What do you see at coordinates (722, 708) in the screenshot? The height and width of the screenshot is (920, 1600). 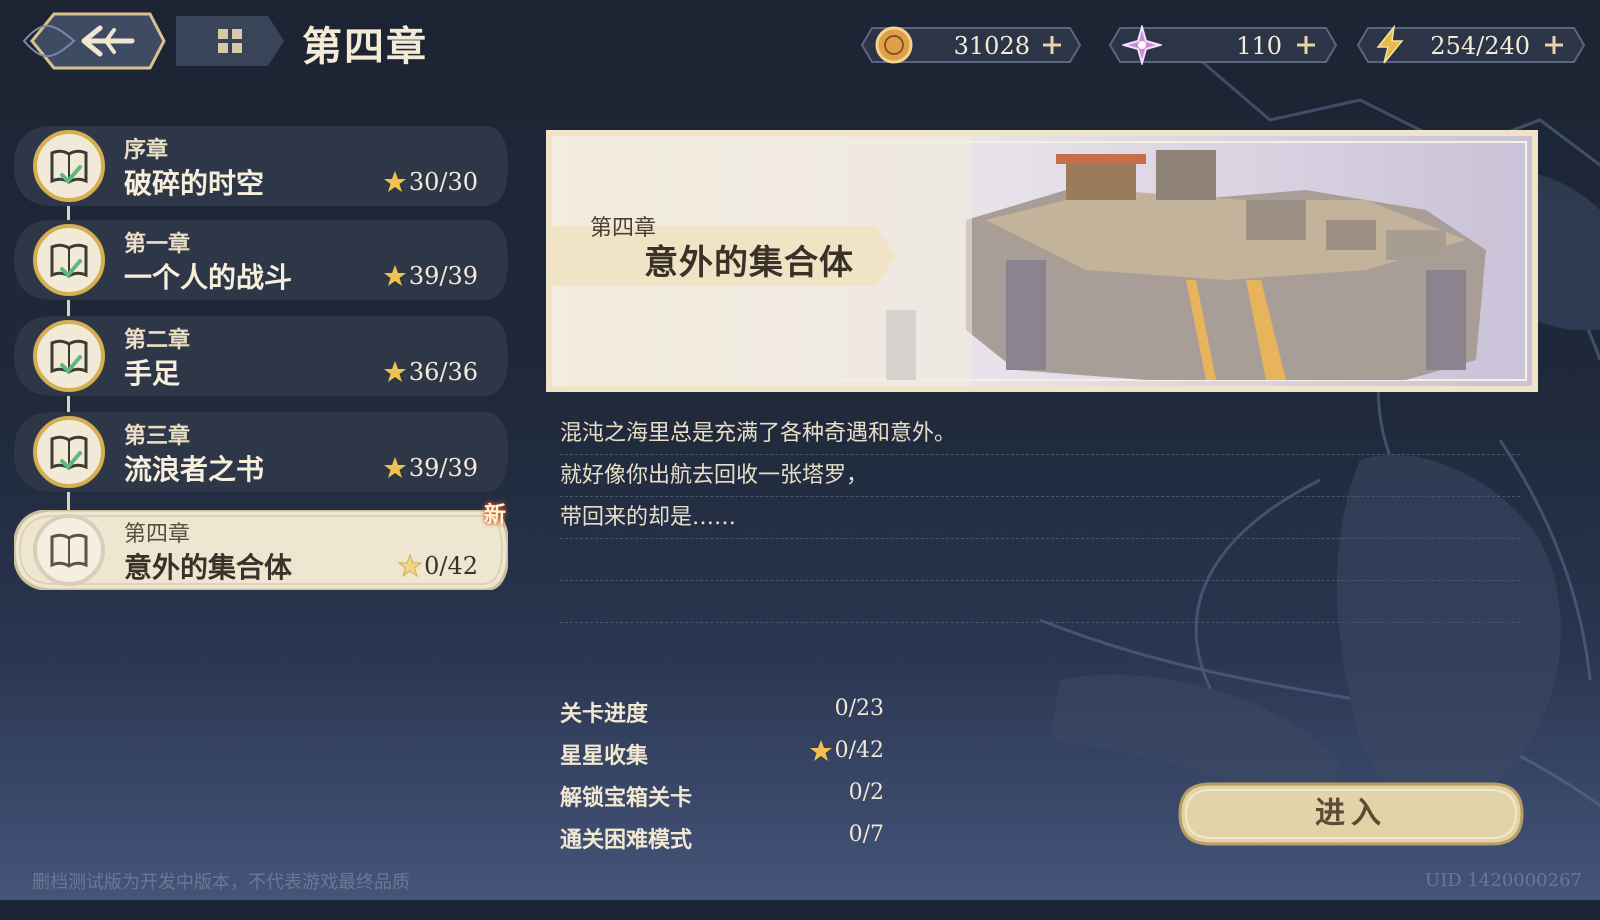 I see `stat-stage-progress: 关卡进度 0/23` at bounding box center [722, 708].